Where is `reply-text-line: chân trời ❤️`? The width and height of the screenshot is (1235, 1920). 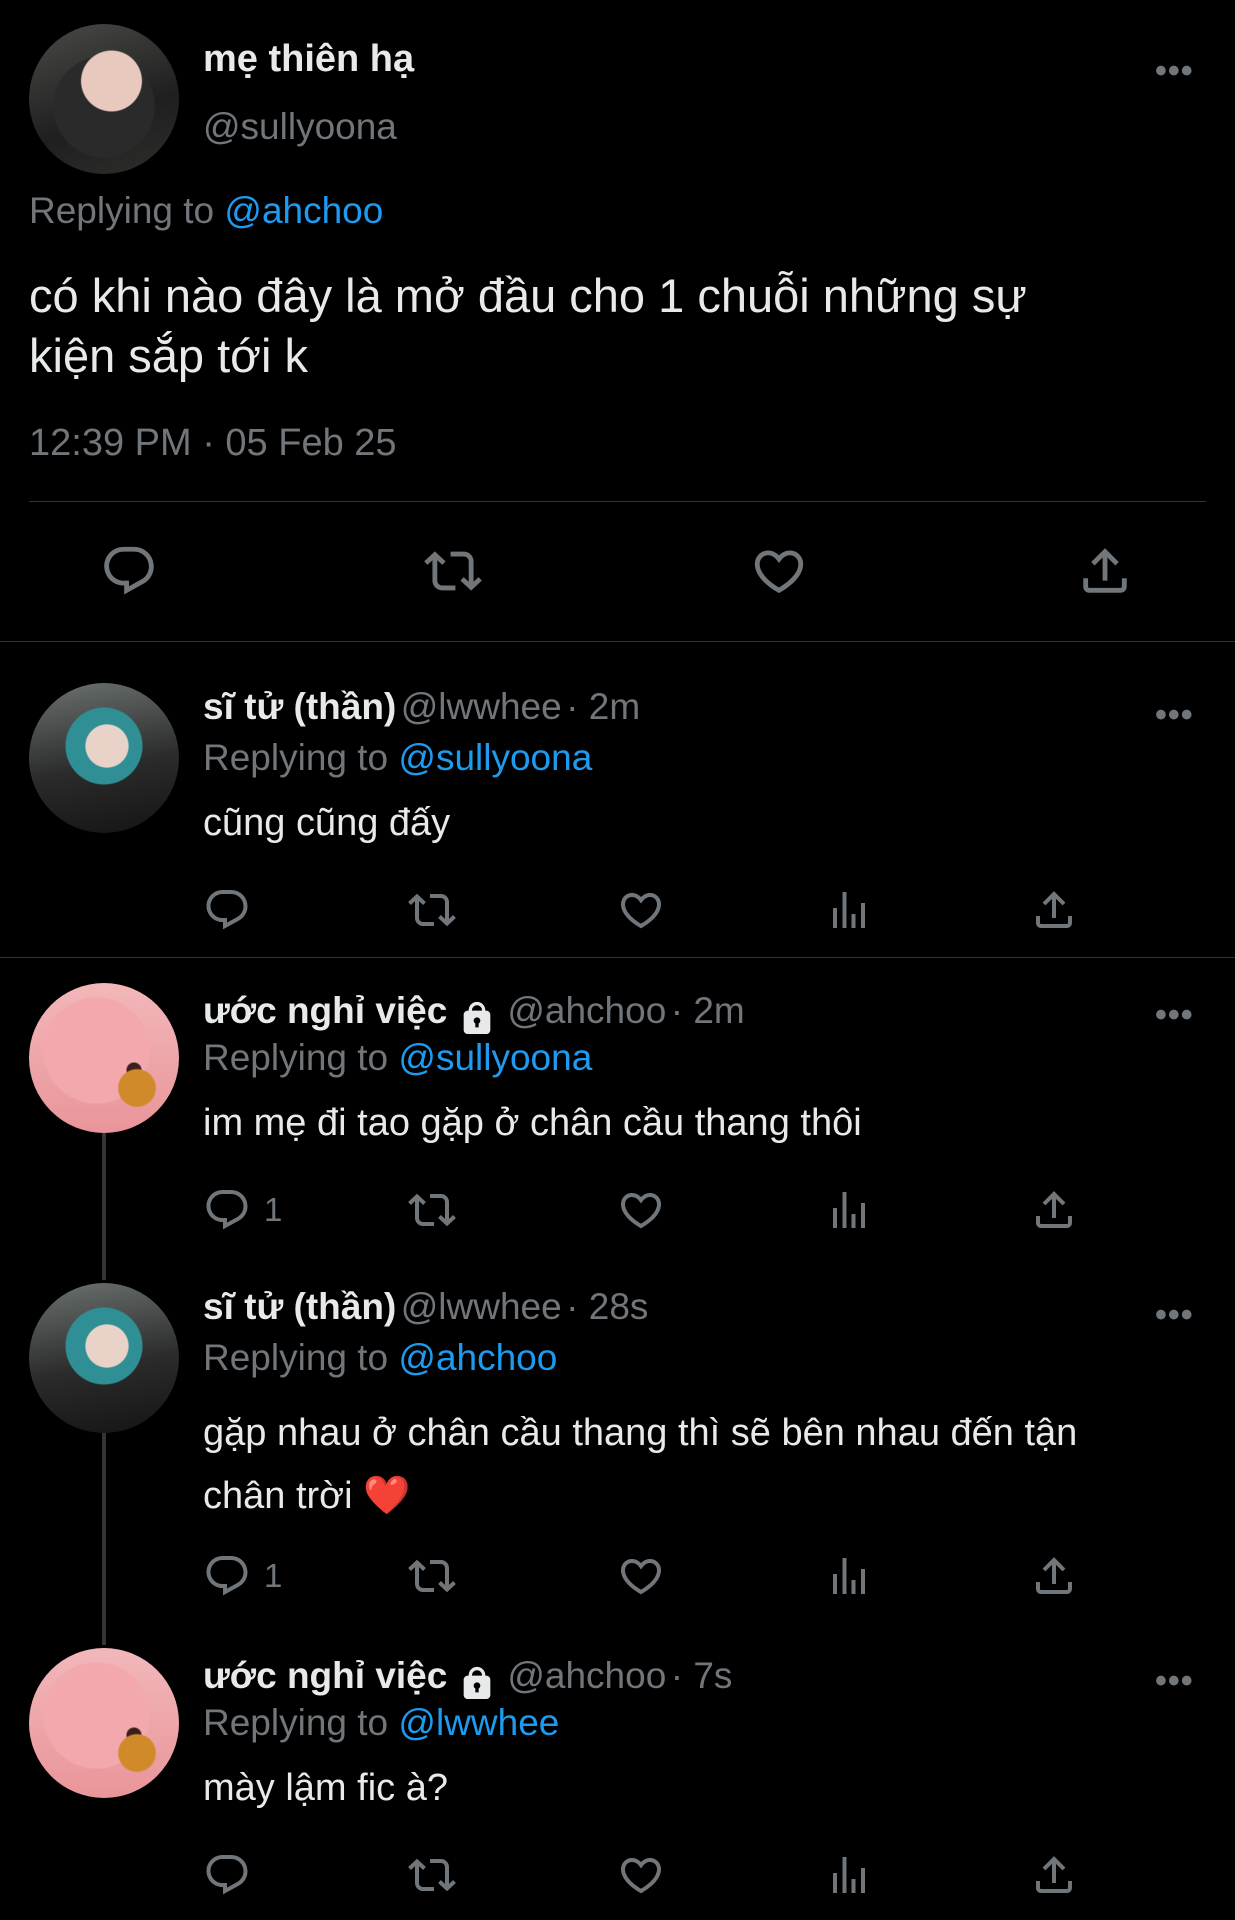 reply-text-line: chân trời ❤️ is located at coordinates (307, 1496).